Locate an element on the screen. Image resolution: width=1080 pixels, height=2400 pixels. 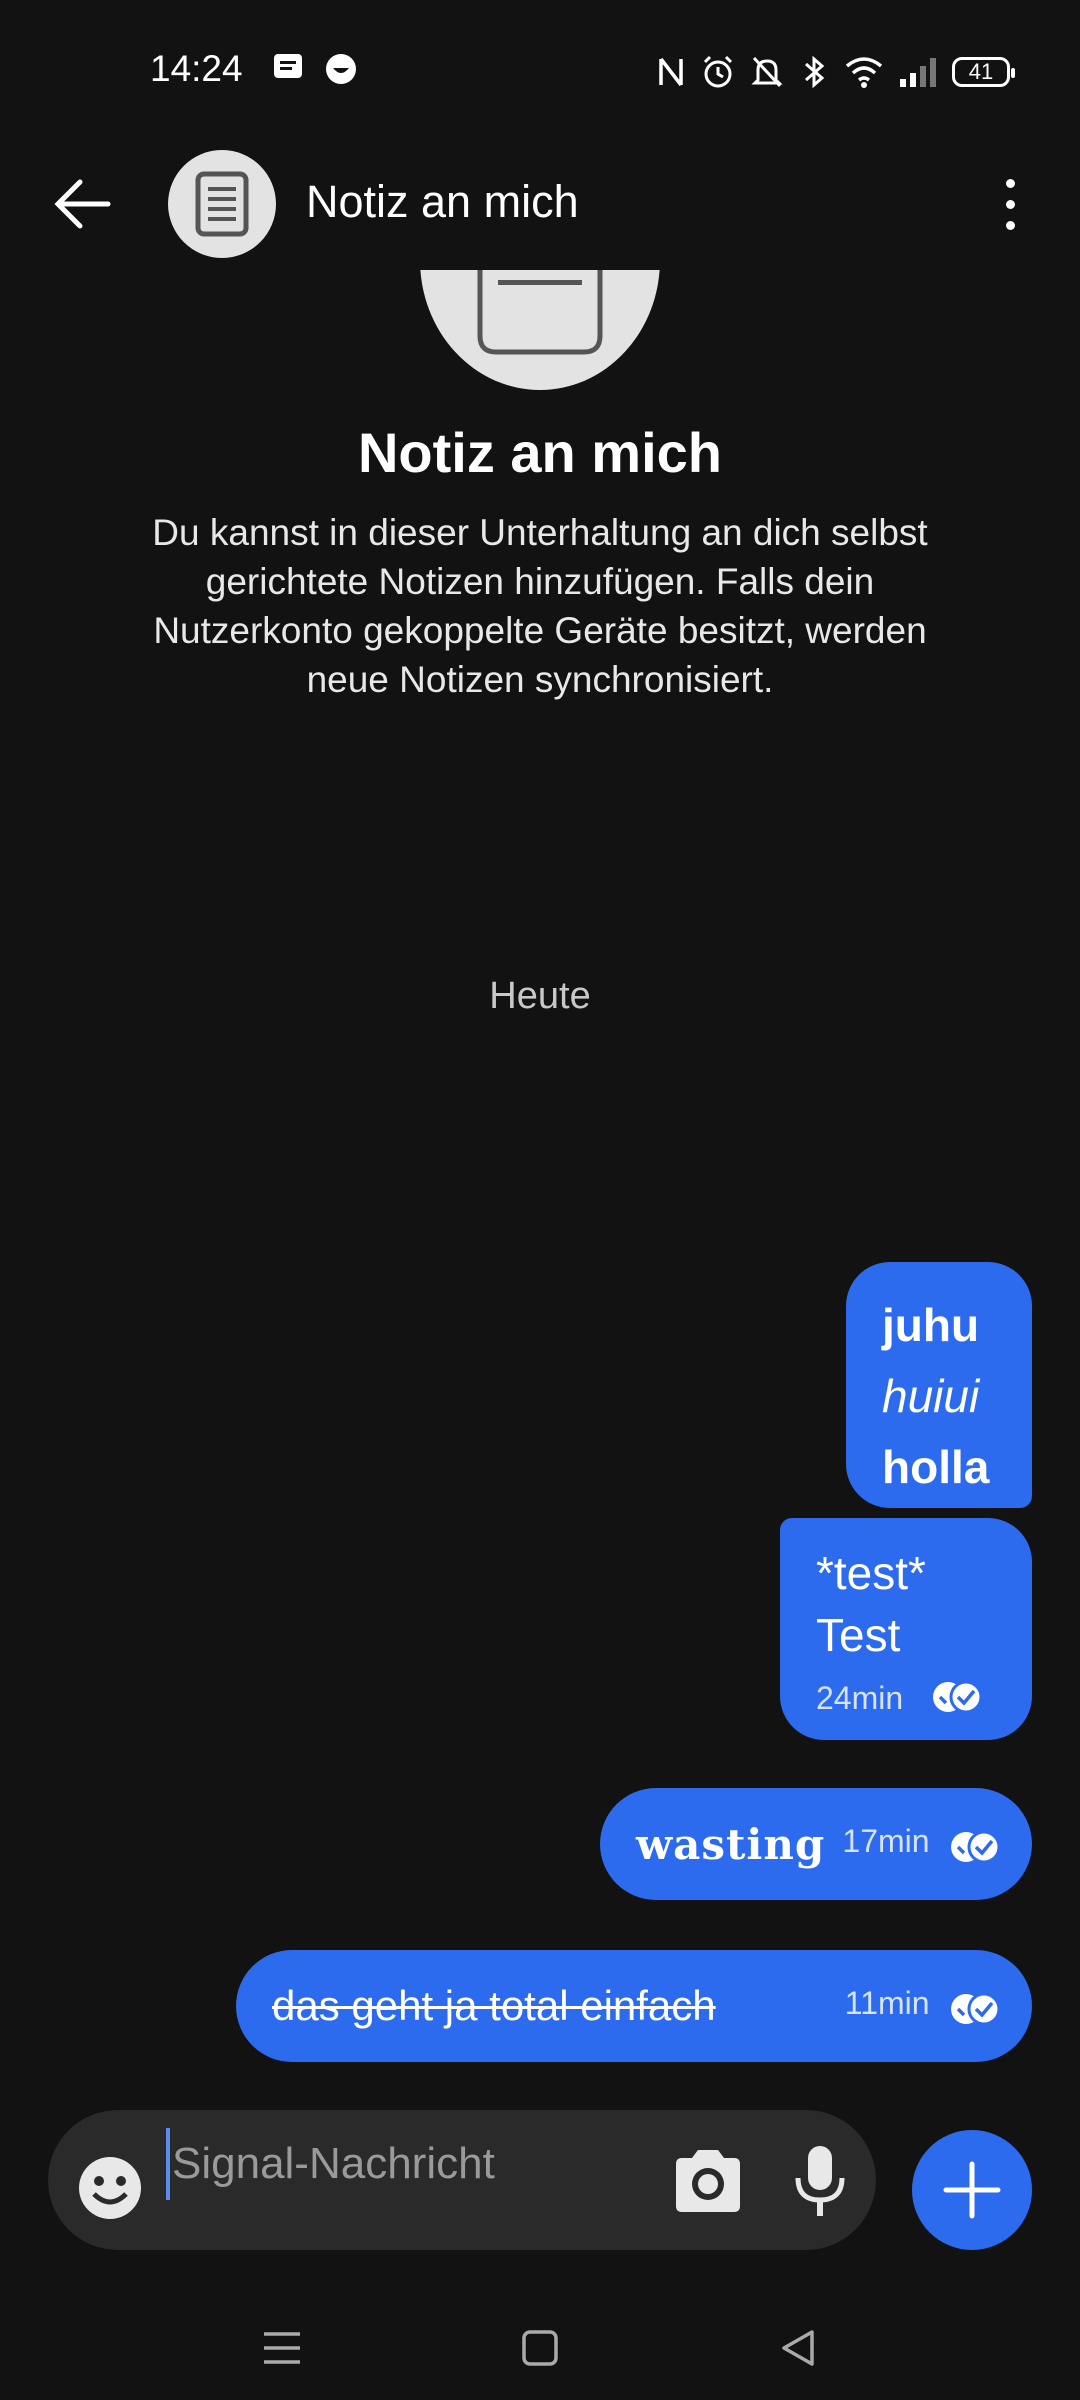
recents-nav-button is located at coordinates (282, 2348).